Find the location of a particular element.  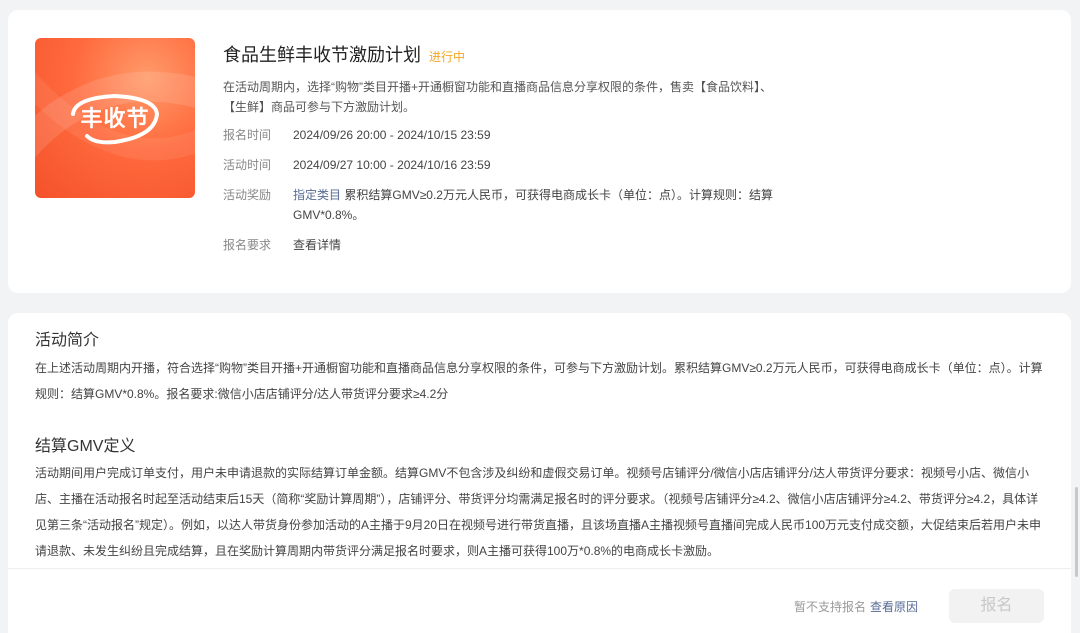

requirement-row: 报名要求 查看详情 is located at coordinates (282, 245).